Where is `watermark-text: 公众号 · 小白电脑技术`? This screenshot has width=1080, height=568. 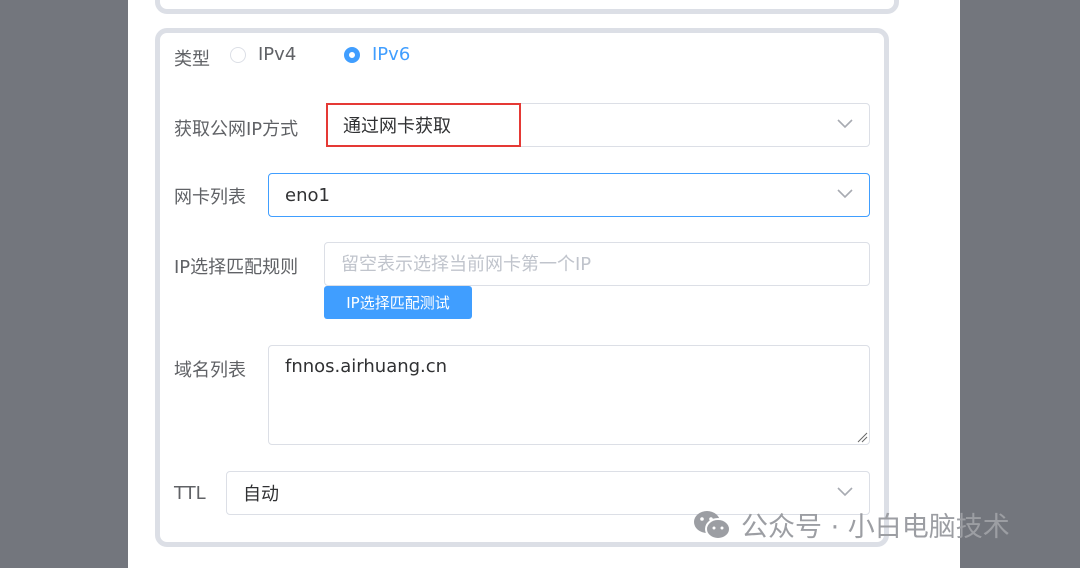 watermark-text: 公众号 · 小白电脑技术 is located at coordinates (875, 527).